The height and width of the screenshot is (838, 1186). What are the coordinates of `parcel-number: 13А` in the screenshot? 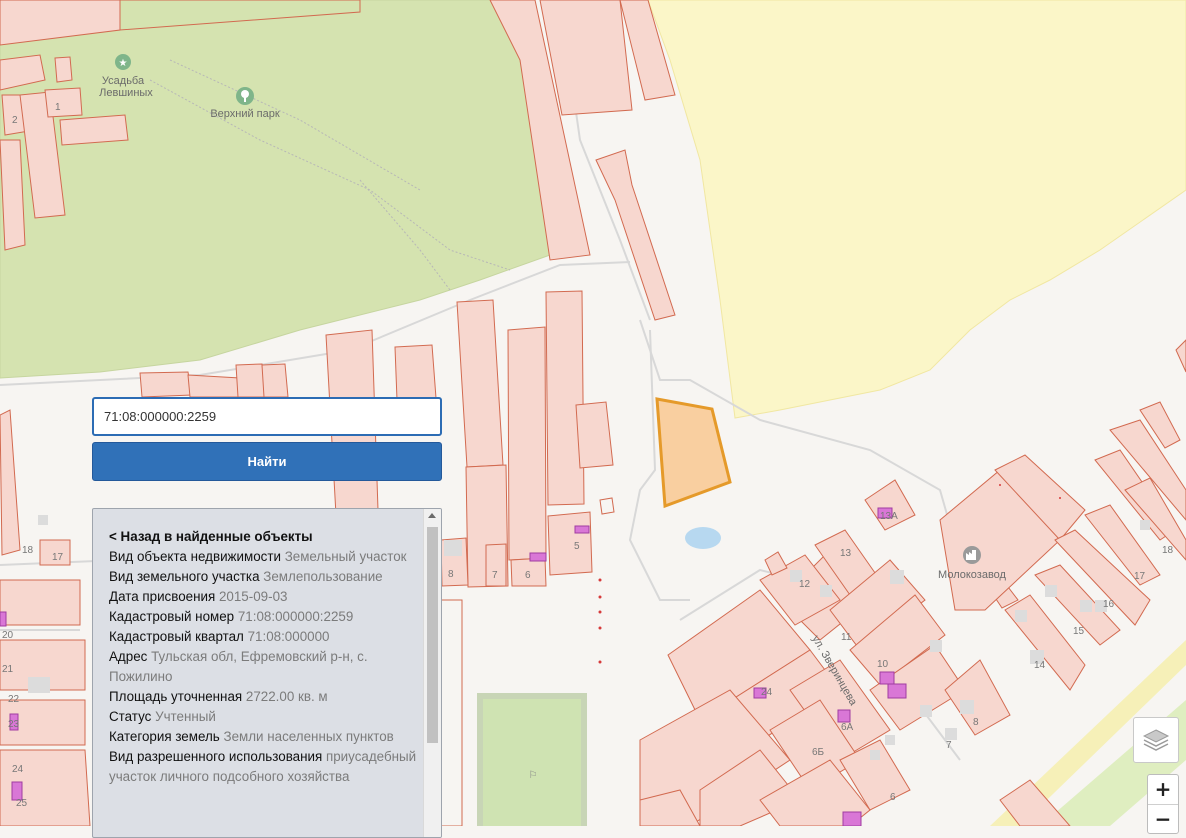 It's located at (889, 516).